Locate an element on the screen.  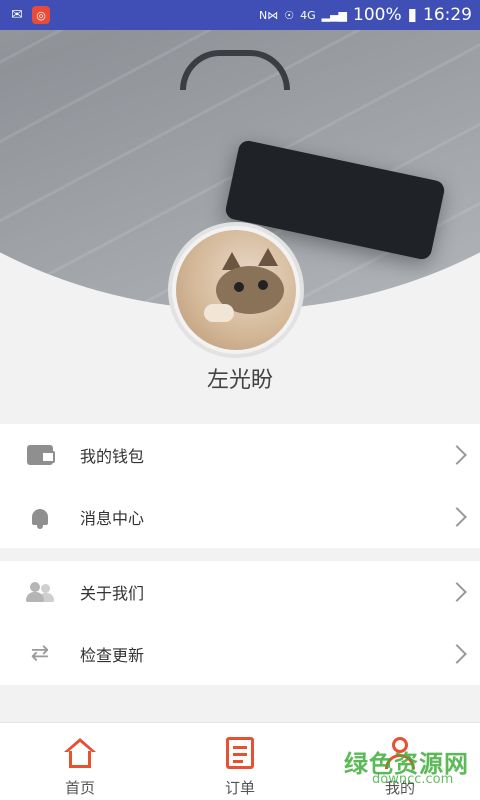
menu-item-check-update: ⇄ 检查更新 is located at coordinates (240, 654).